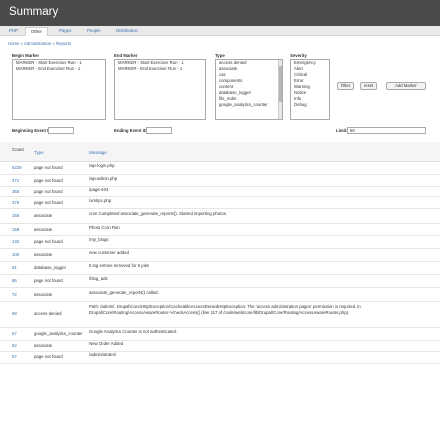 This screenshot has height=440, width=440. Describe the element at coordinates (220, 31) in the screenshot. I see `tab-bar: PHP Other Pages People Distribution` at that location.